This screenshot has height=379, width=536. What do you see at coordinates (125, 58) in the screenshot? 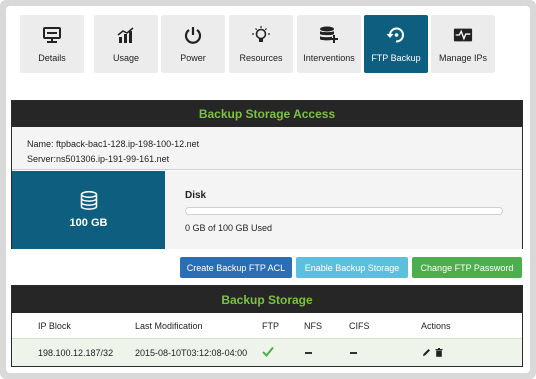
I see `tab-label: Usage` at bounding box center [125, 58].